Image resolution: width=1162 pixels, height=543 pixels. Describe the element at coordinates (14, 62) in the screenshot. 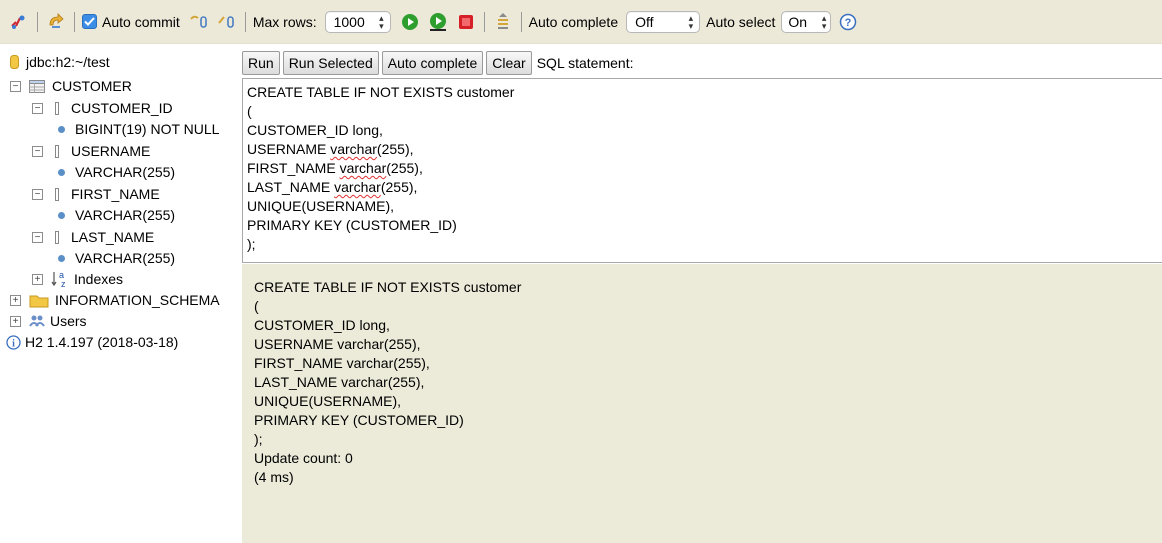

I see `database-icon` at that location.